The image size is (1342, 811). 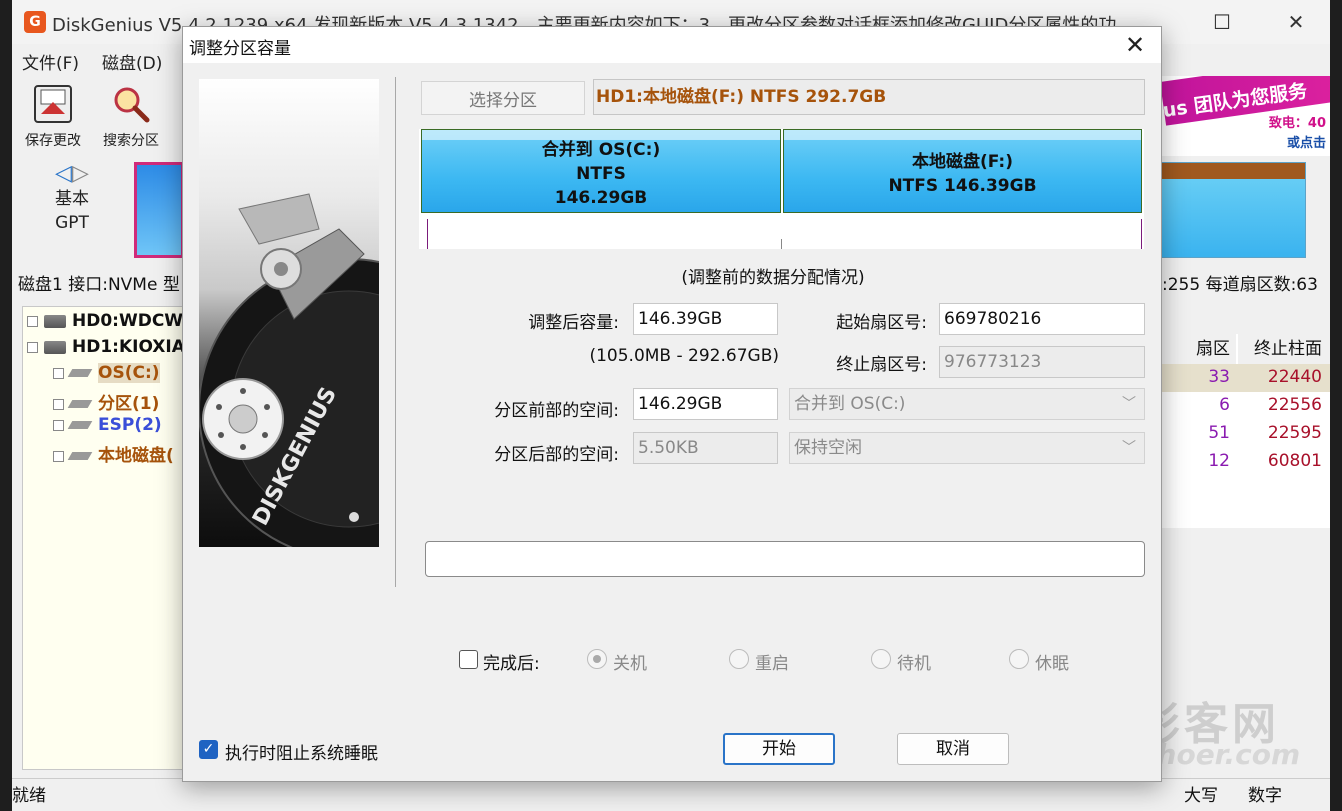 I want to click on range-tick-start, so click(x=427, y=234).